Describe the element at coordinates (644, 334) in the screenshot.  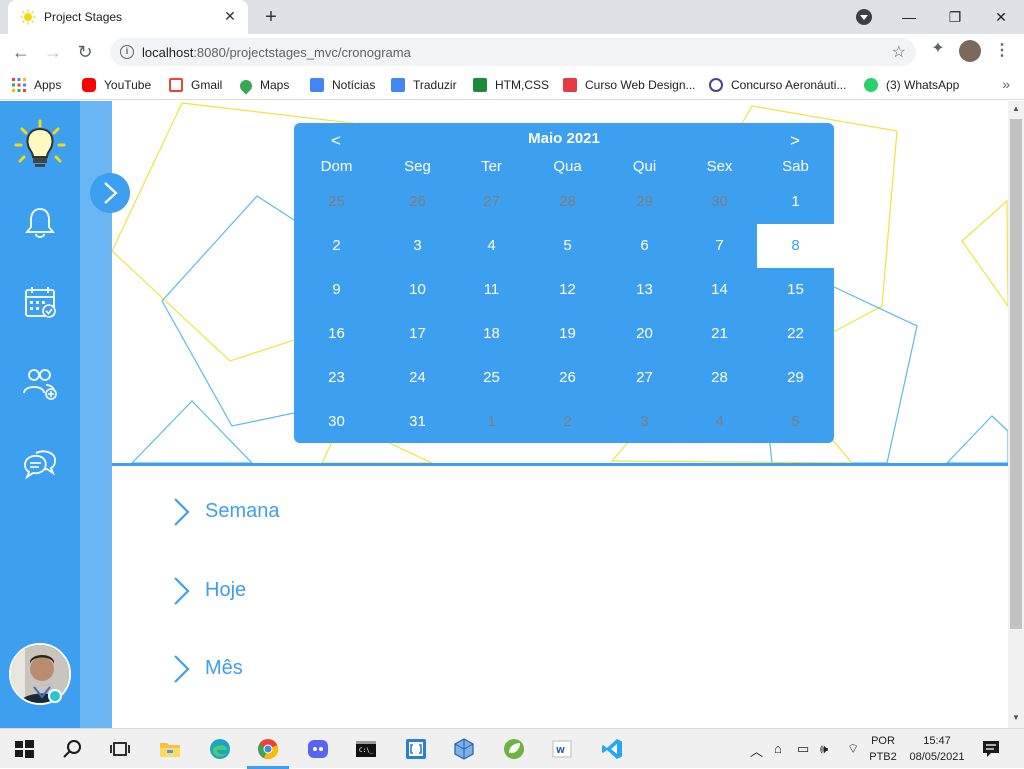
I see `day-cell: 20` at that location.